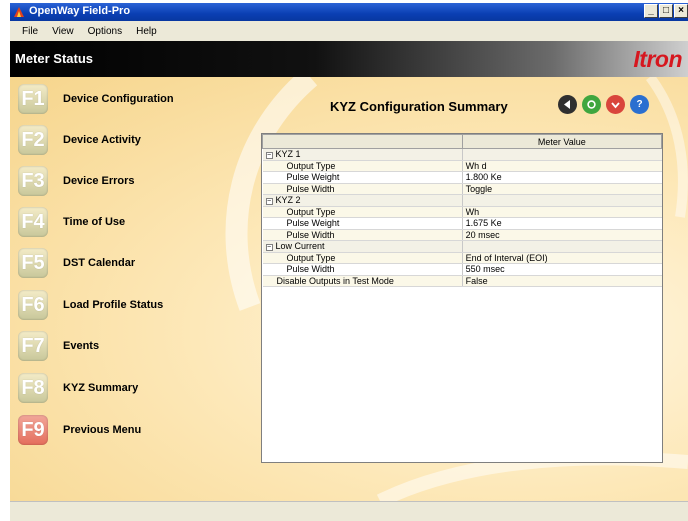 This screenshot has height=521, width=688. What do you see at coordinates (681, 11) in the screenshot?
I see `close-button: ×` at bounding box center [681, 11].